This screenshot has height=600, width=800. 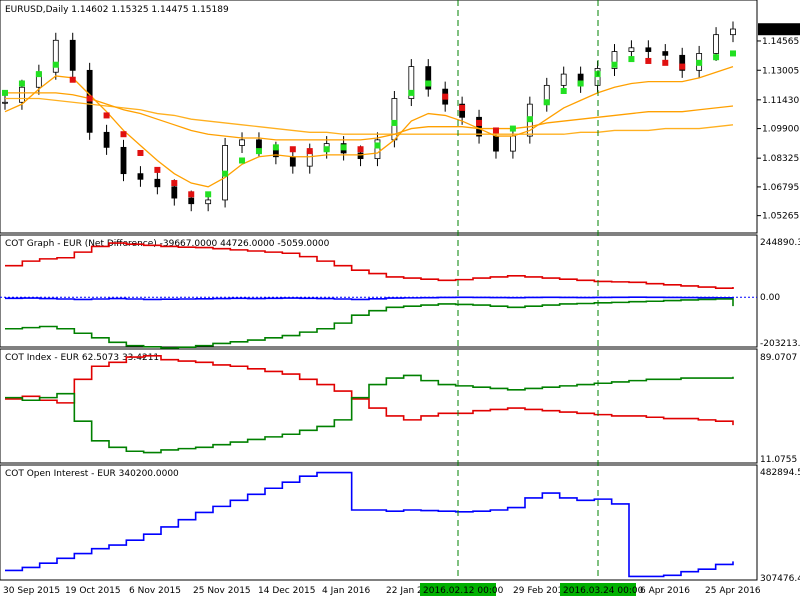 I want to click on x-axis-label: 25 Apr 2016, so click(x=733, y=591).